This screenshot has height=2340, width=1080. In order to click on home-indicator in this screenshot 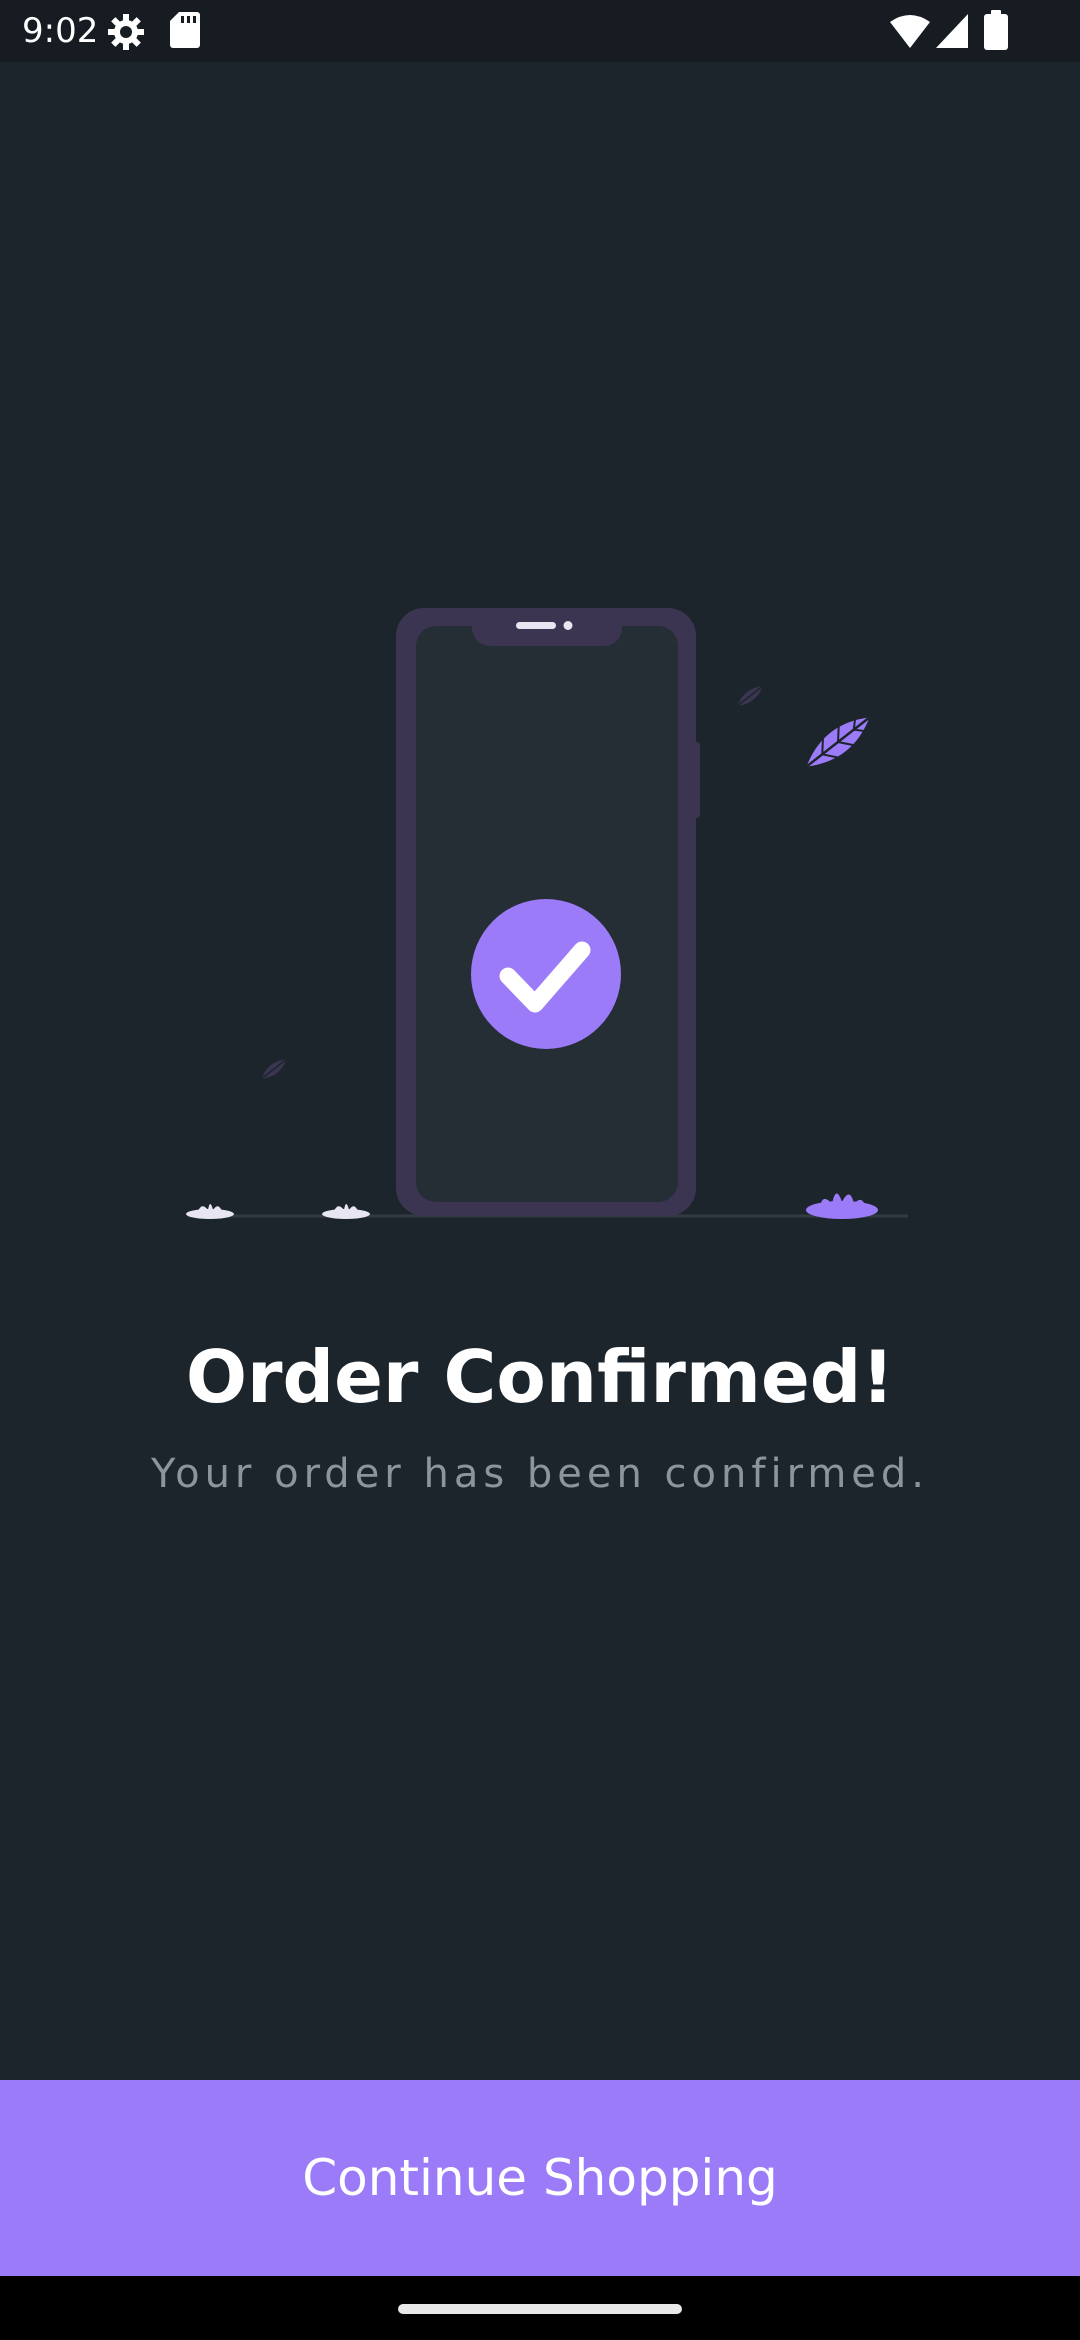, I will do `click(540, 2309)`.